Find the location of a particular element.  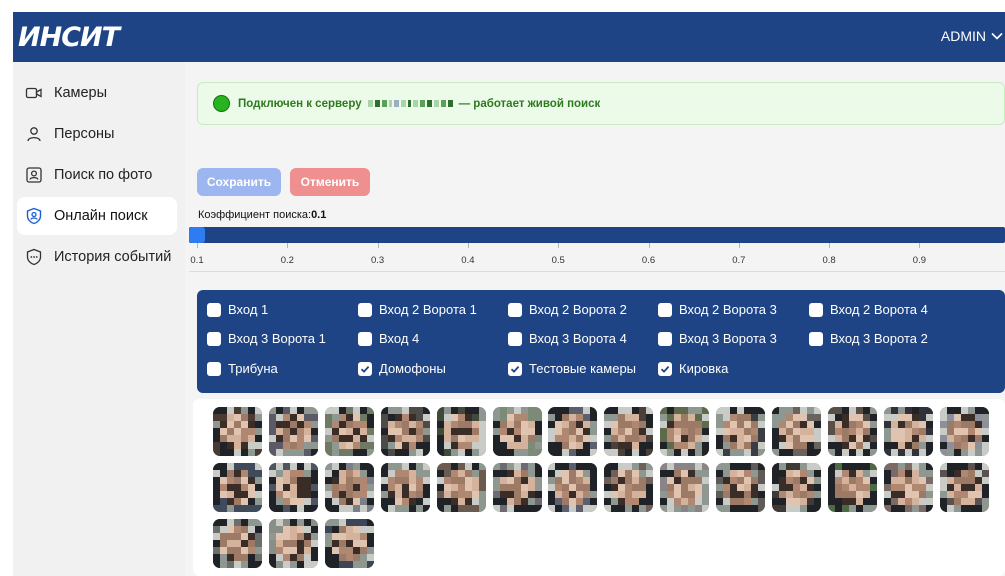

save-button: Сохранить is located at coordinates (239, 182).